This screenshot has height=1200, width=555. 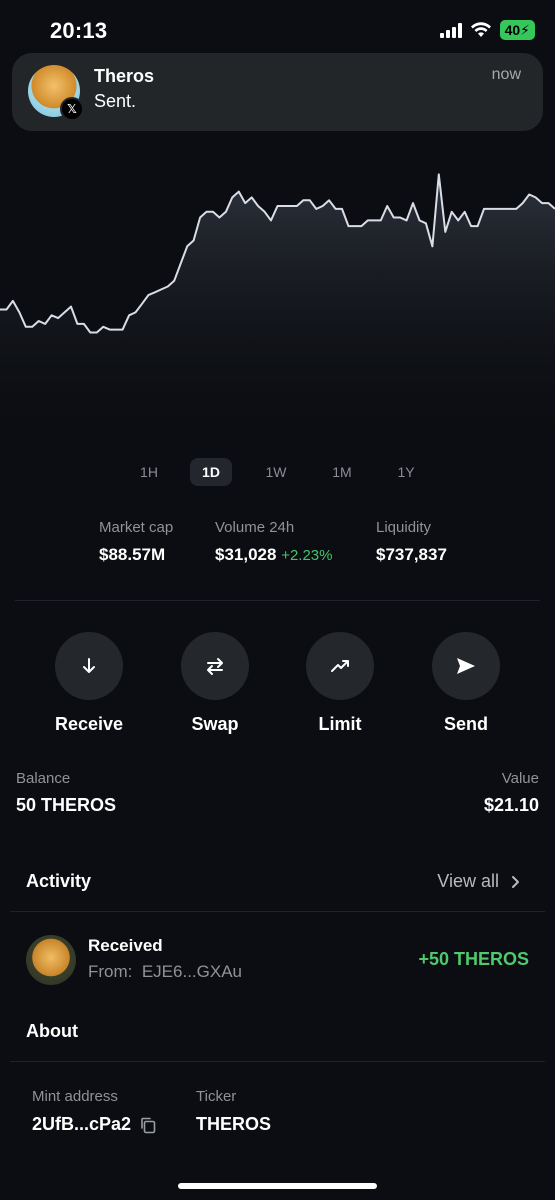 What do you see at coordinates (515, 881) in the screenshot?
I see `chevron-right-icon` at bounding box center [515, 881].